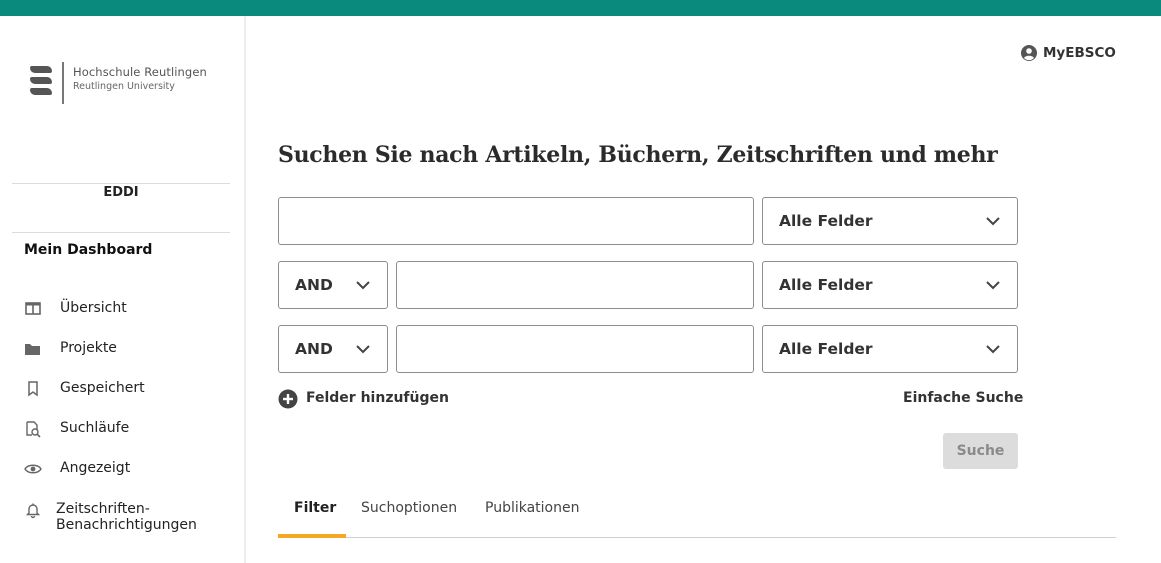  Describe the element at coordinates (88, 348) in the screenshot. I see `sidebar-item-label: Projekte` at that location.